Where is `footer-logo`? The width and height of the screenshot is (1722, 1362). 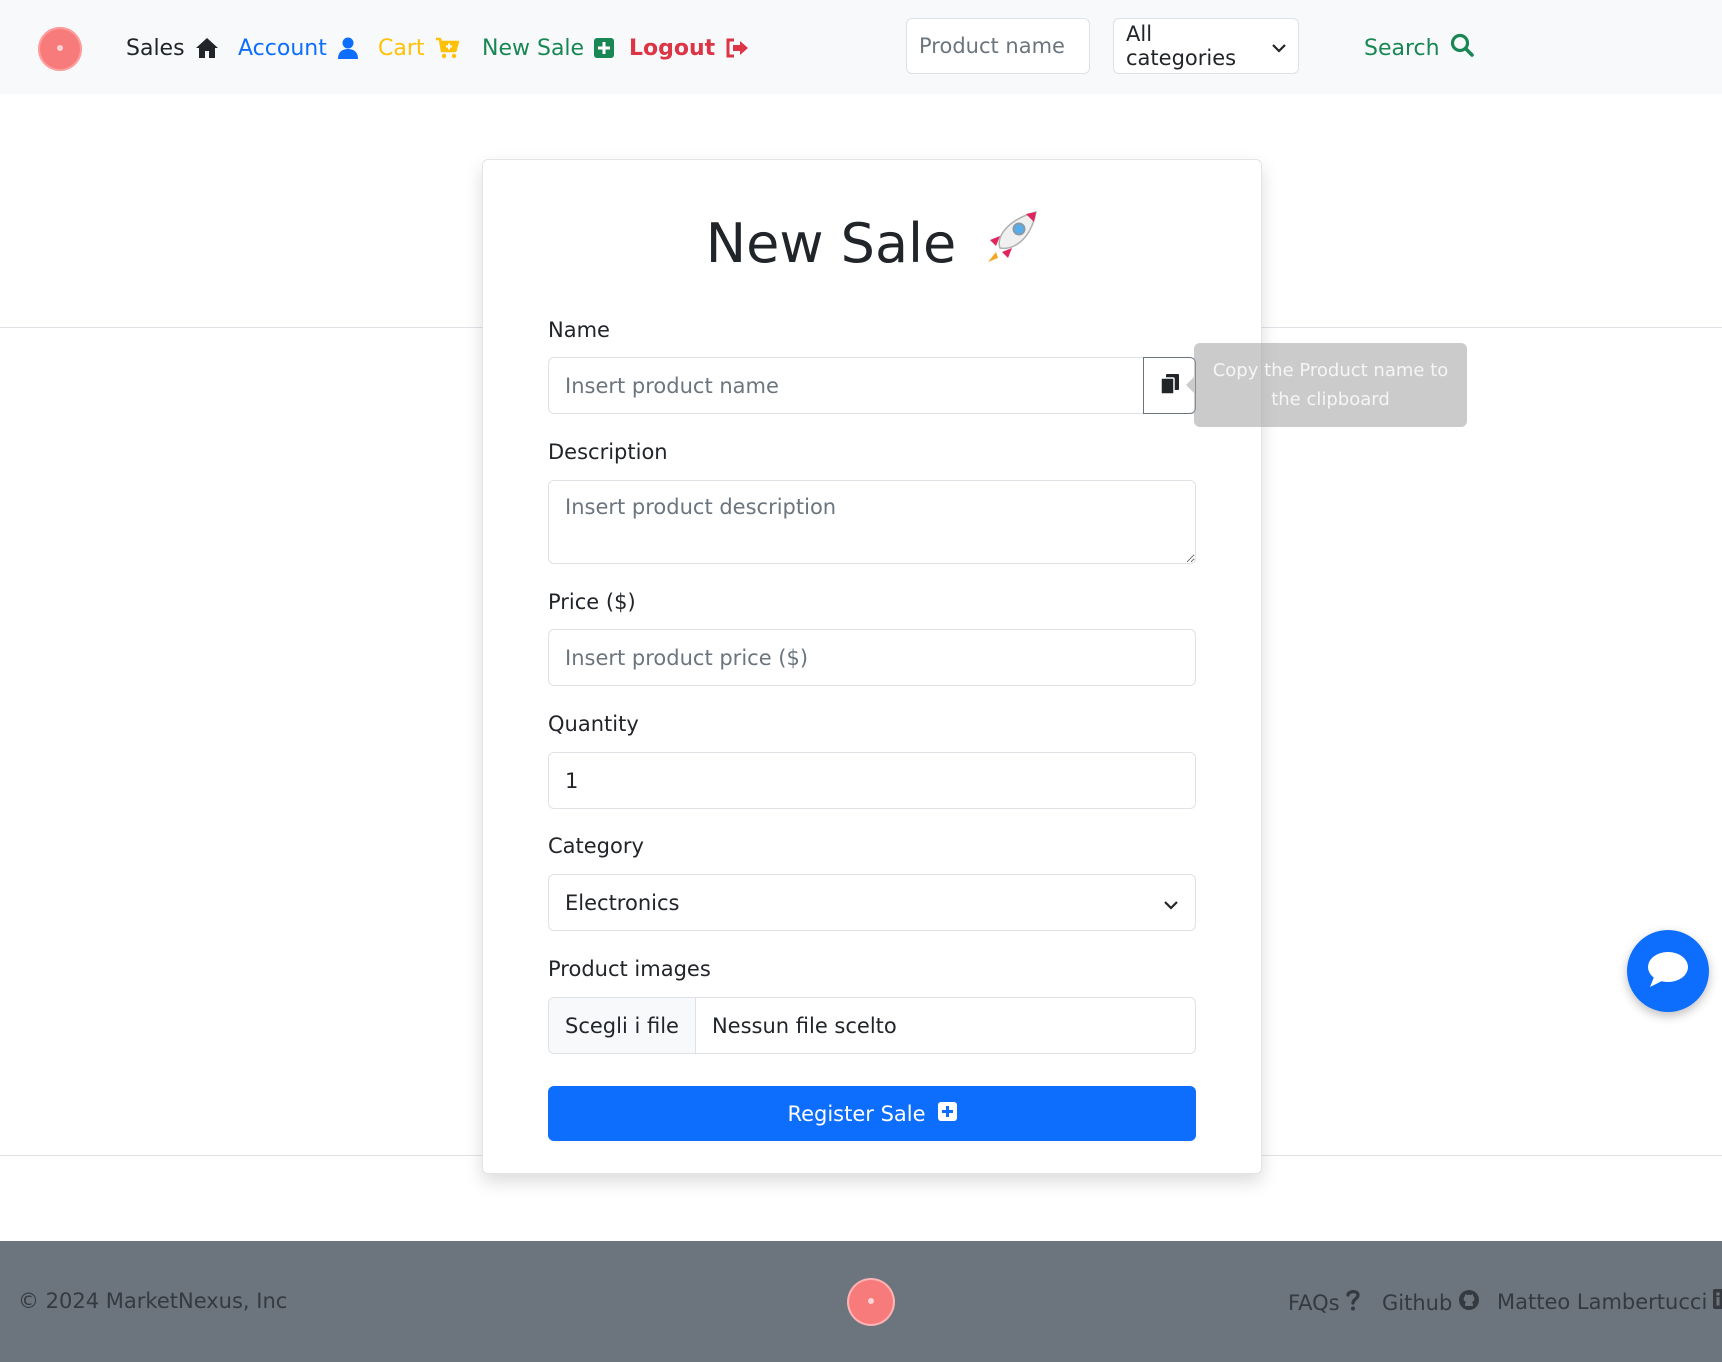 footer-logo is located at coordinates (871, 1302).